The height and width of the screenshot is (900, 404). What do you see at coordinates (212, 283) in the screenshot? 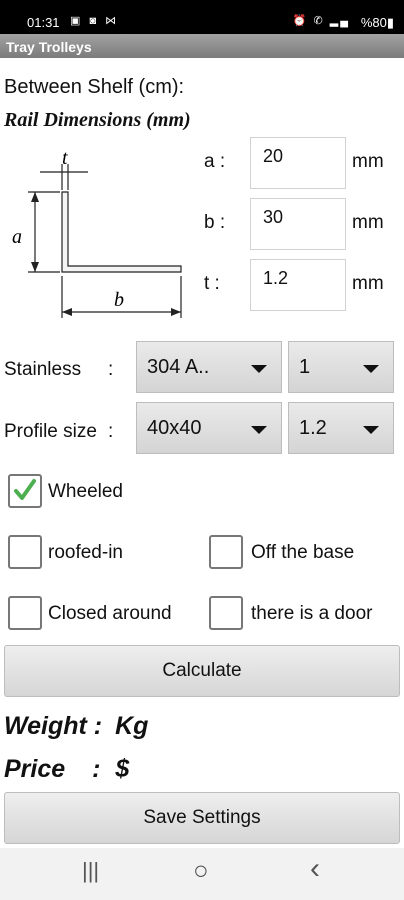
I see `dim-t-label: t :` at bounding box center [212, 283].